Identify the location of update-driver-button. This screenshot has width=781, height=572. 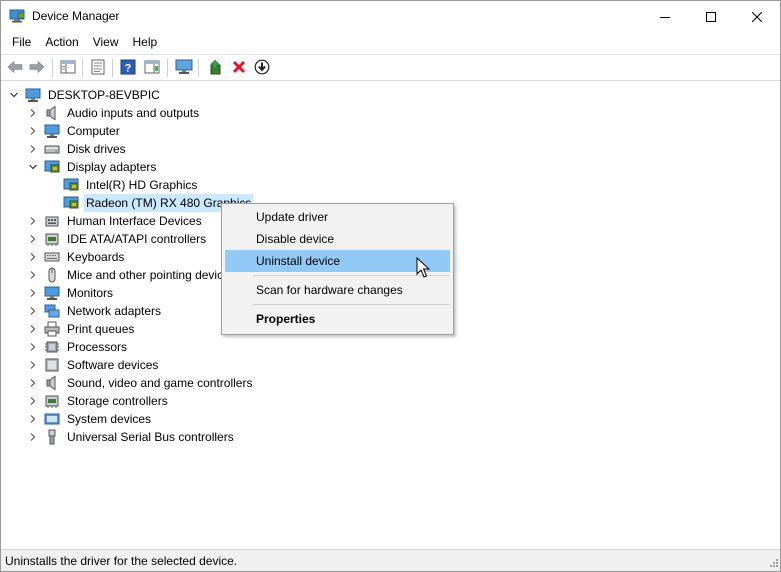
(215, 68).